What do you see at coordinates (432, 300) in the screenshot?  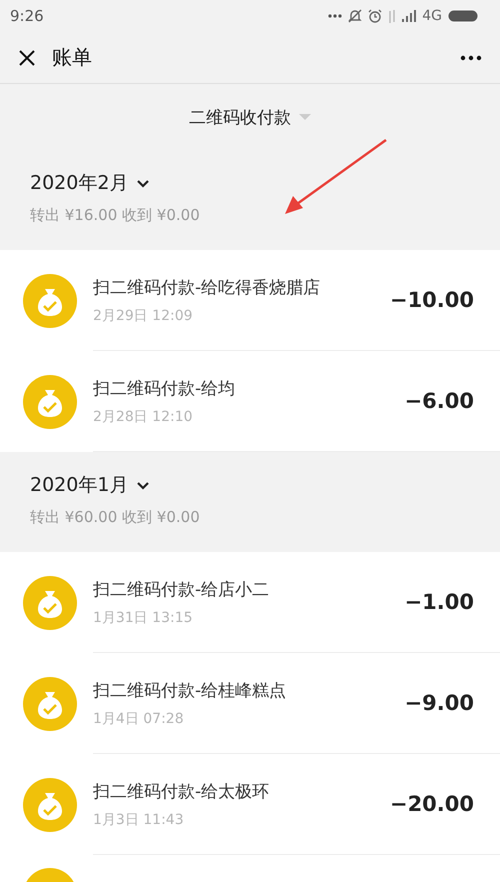 I see `transaction-amount: −10.00` at bounding box center [432, 300].